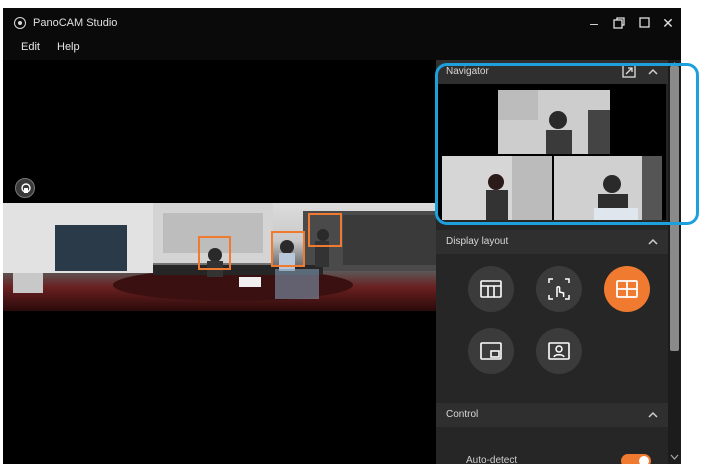  What do you see at coordinates (619, 23) in the screenshot?
I see `restore-icon` at bounding box center [619, 23].